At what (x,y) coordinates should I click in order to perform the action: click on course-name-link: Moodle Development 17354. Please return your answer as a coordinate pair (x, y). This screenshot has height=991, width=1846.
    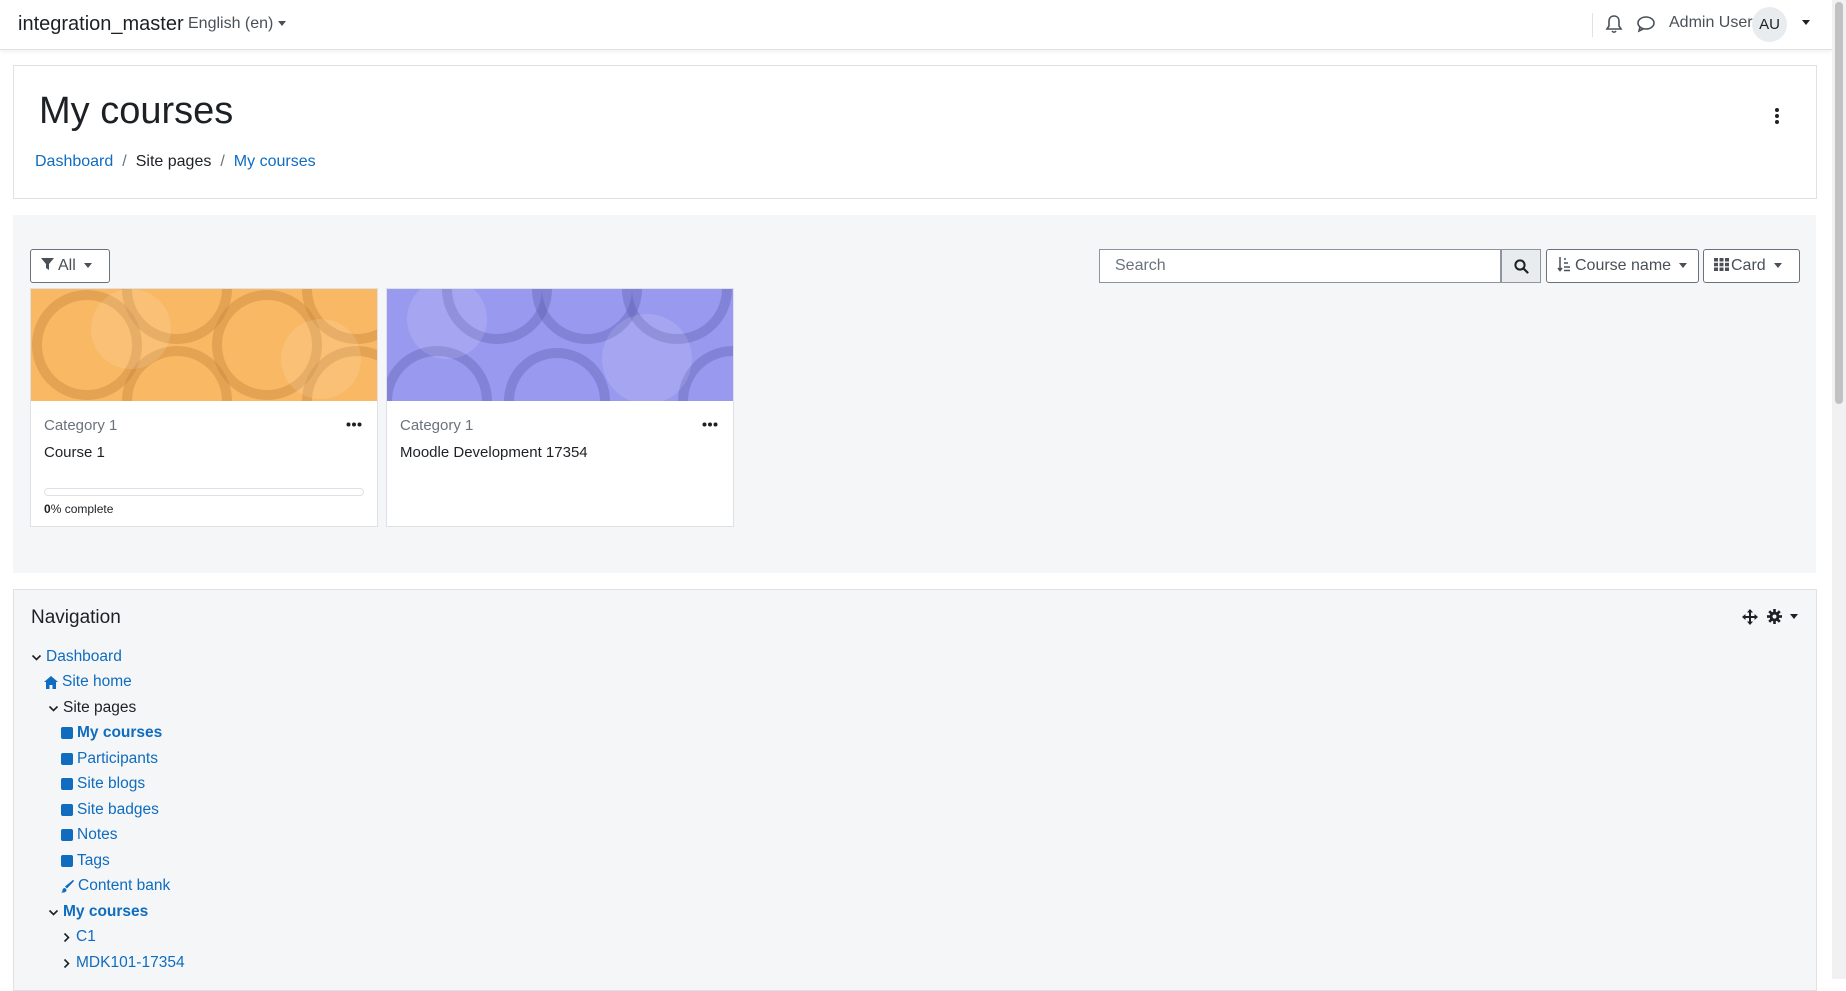
    Looking at the image, I should click on (494, 452).